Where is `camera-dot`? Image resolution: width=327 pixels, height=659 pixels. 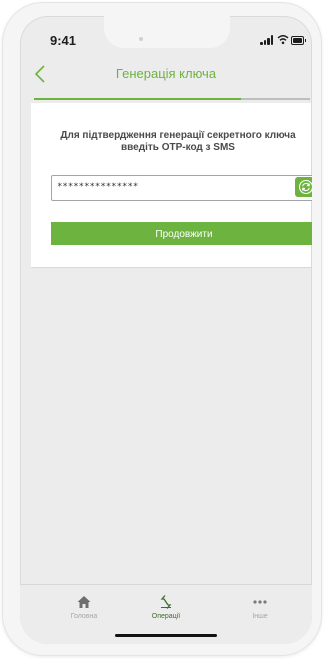 camera-dot is located at coordinates (141, 39).